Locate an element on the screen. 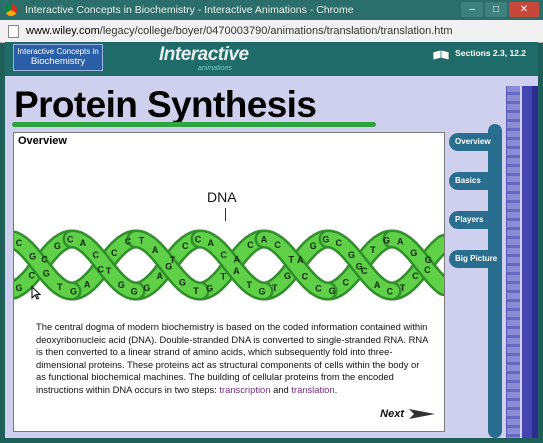 The image size is (543, 443). next-button: Next is located at coordinates (408, 414).